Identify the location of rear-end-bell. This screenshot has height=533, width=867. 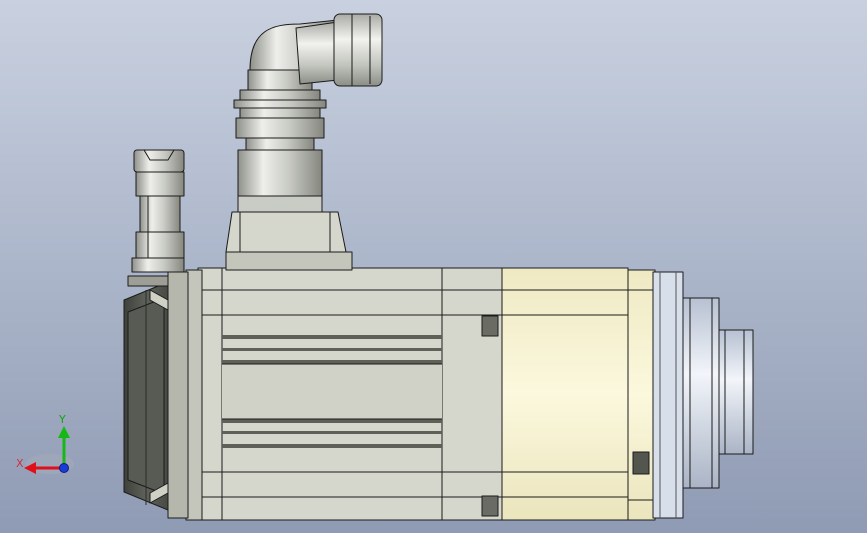
(185, 395).